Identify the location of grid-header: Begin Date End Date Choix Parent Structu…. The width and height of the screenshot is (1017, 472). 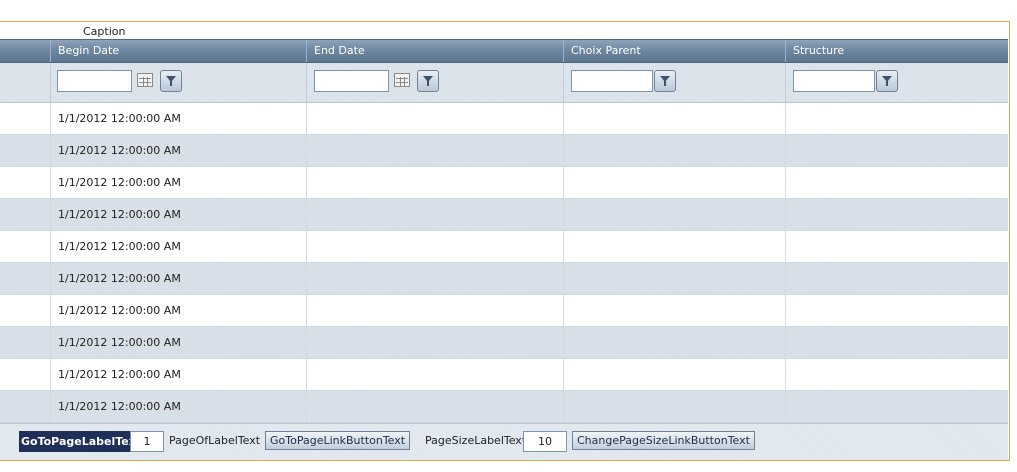
(504, 51).